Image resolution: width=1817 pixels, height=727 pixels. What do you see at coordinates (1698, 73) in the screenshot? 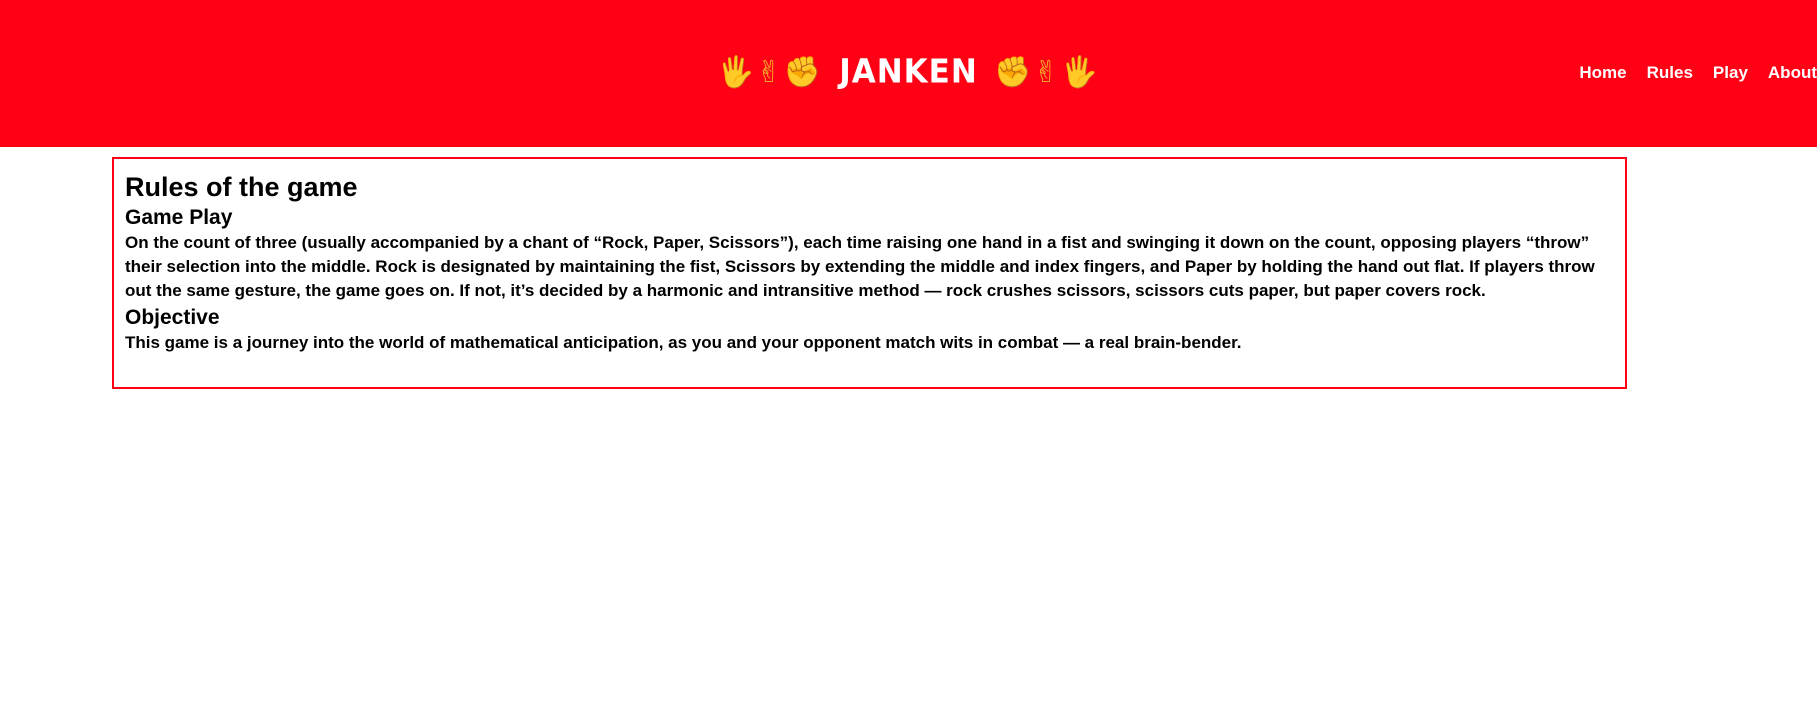
I see `main-nav: Home Rules Play About` at bounding box center [1698, 73].